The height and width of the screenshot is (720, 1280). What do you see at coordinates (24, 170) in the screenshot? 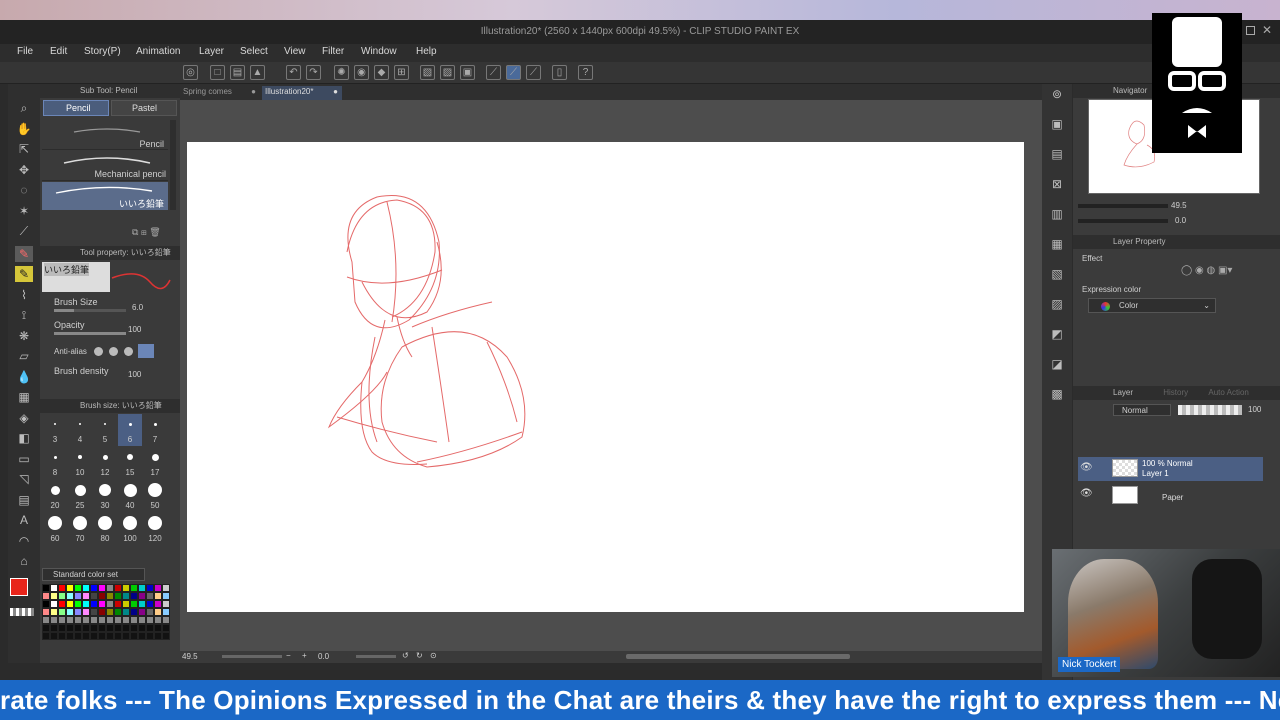
I see `move-icon: ✥` at bounding box center [24, 170].